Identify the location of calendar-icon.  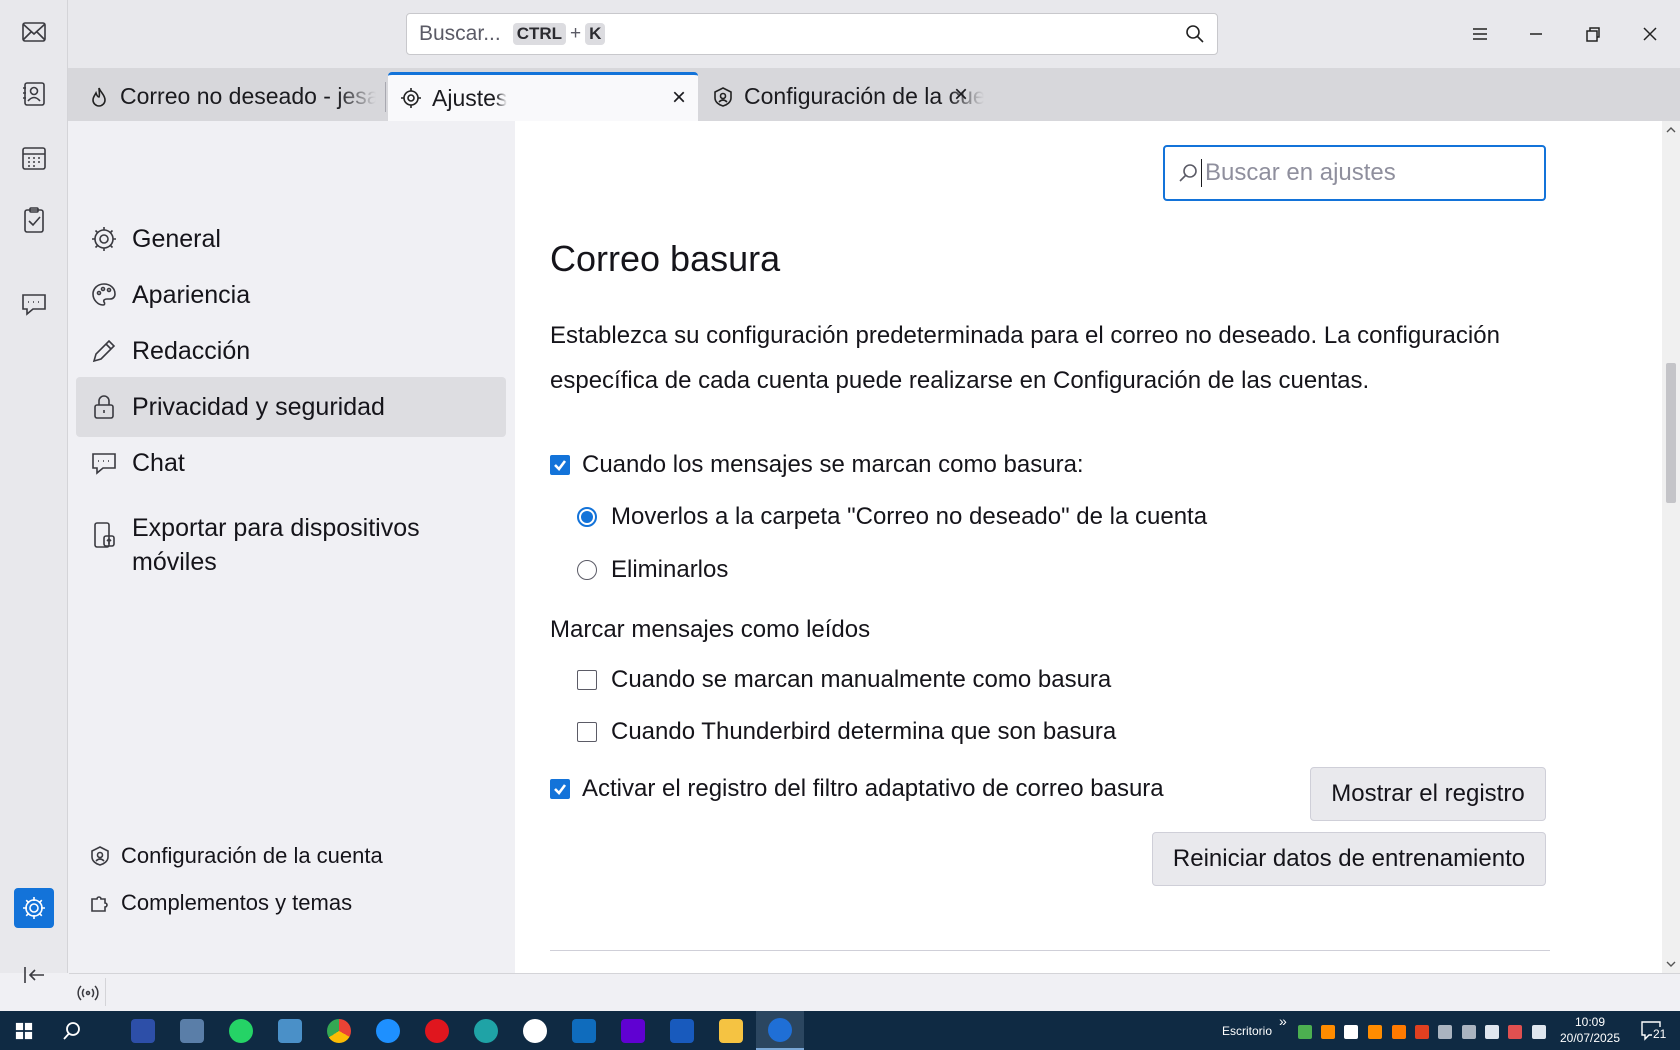
(34, 158).